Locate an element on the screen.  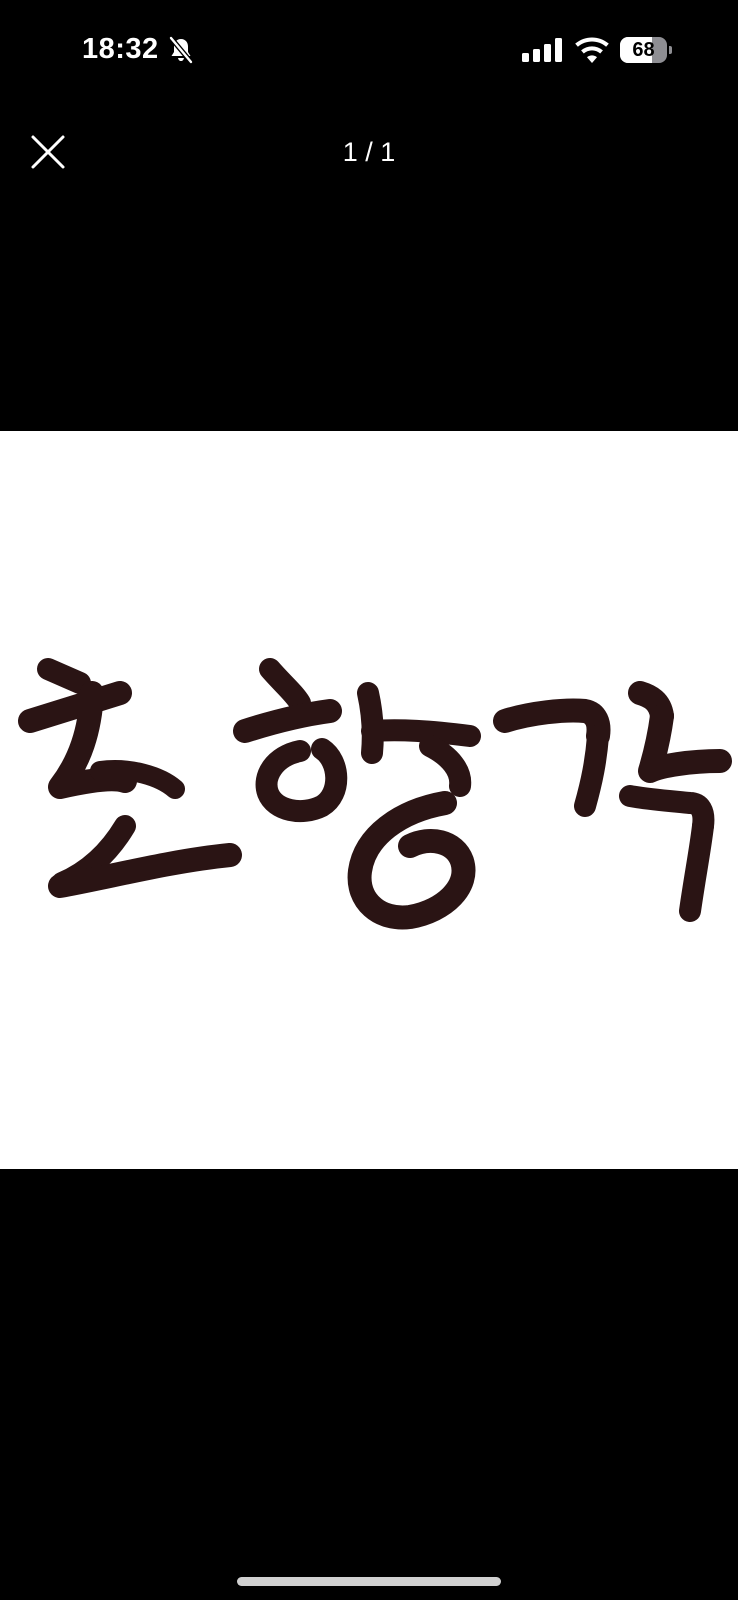
battery-level: 68 is located at coordinates (643, 50).